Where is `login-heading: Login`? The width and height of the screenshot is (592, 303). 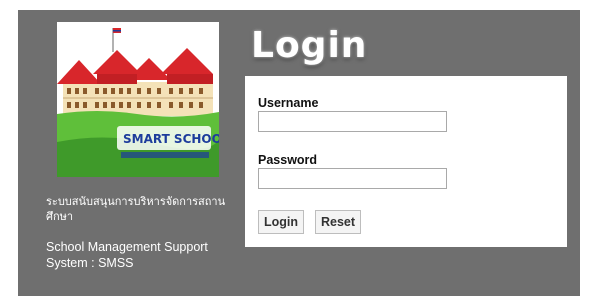
login-heading: Login is located at coordinates (309, 45).